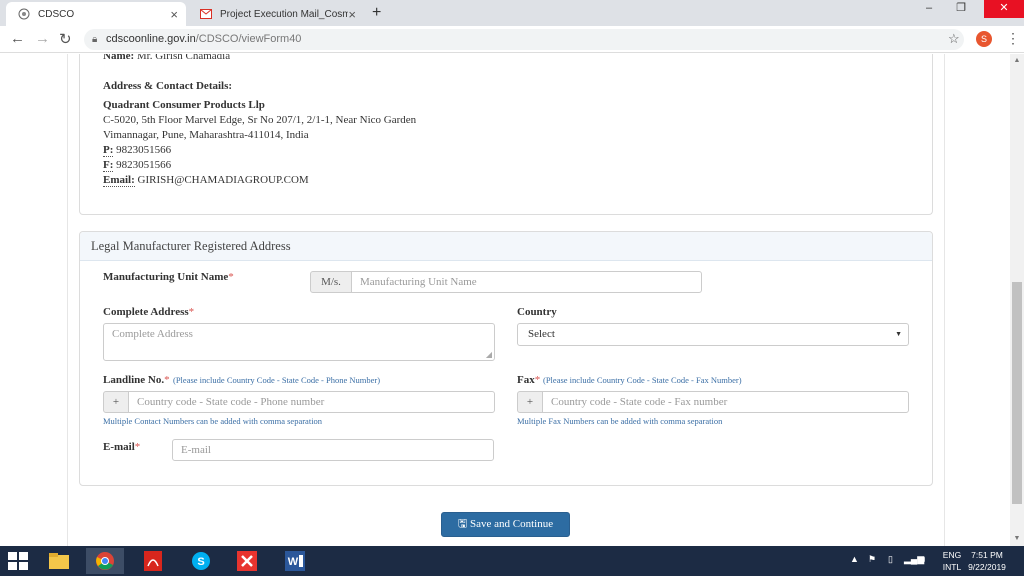  I want to click on button-label: Save and Continue, so click(512, 524).